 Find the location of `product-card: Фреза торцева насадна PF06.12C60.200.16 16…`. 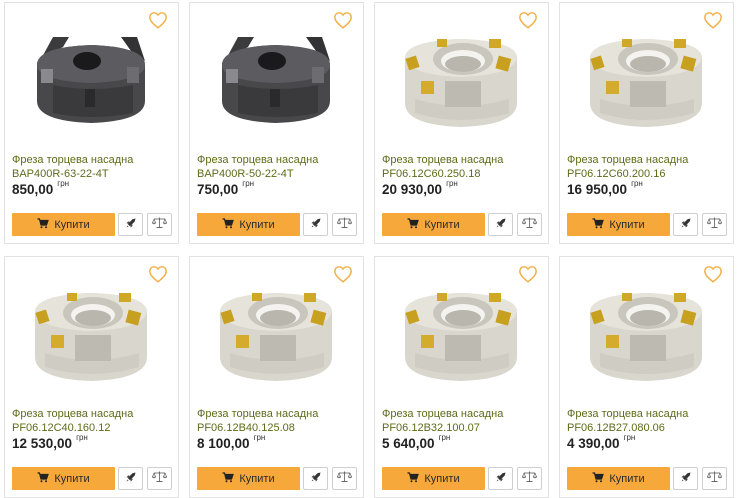

product-card: Фреза торцева насадна PF06.12C60.200.16 16… is located at coordinates (646, 123).